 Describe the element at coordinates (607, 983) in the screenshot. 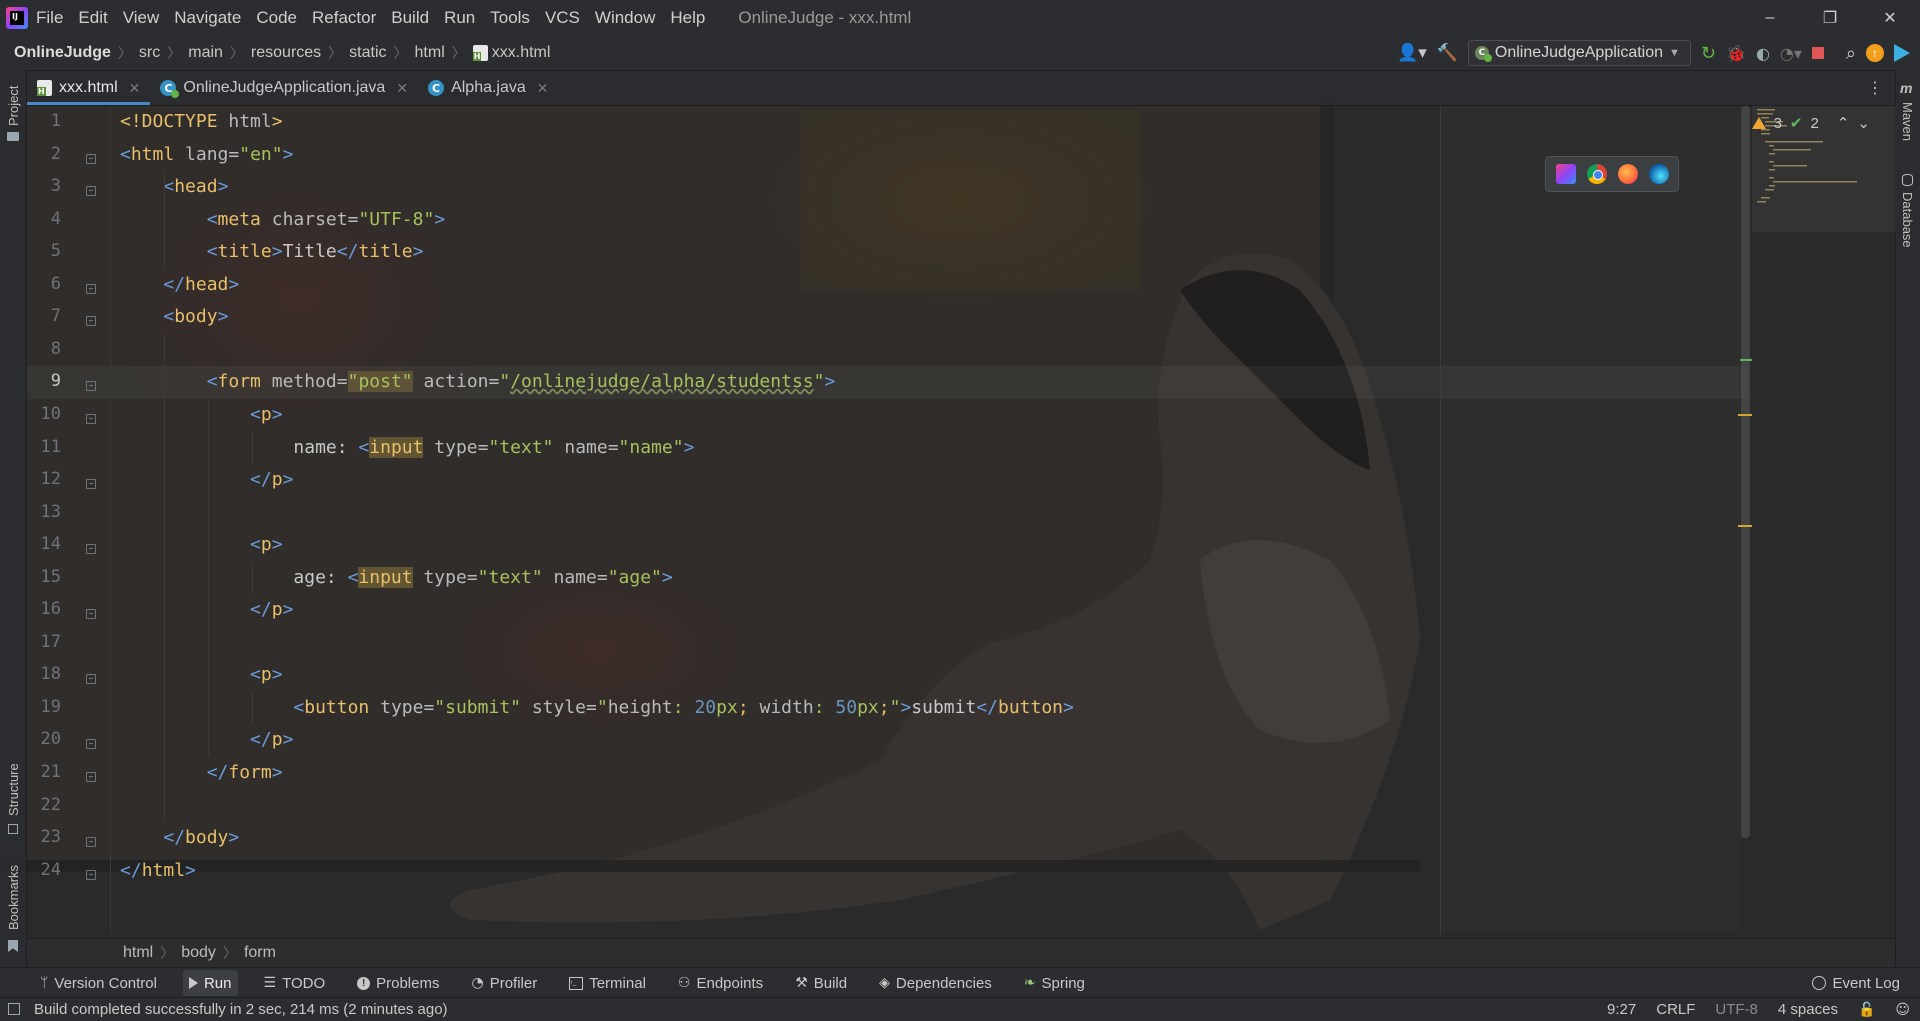

I see `terminal-tool-button: ›_ Terminal` at that location.